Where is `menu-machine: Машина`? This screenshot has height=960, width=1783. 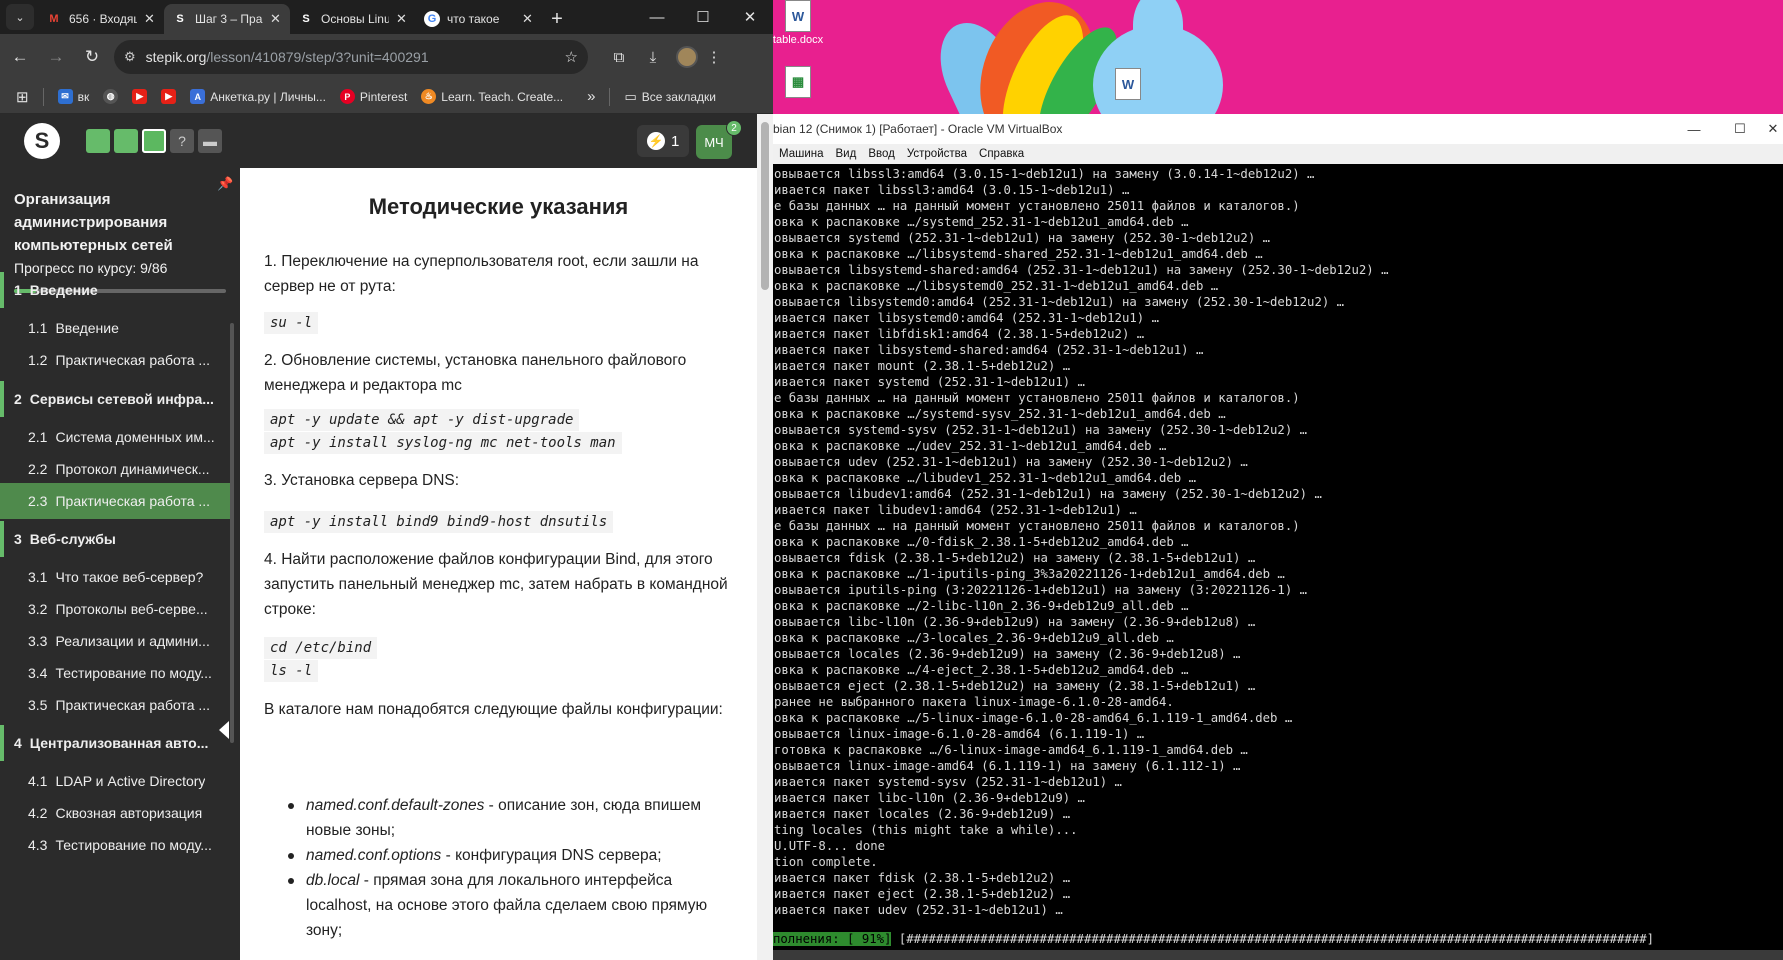
menu-machine: Машина is located at coordinates (801, 154).